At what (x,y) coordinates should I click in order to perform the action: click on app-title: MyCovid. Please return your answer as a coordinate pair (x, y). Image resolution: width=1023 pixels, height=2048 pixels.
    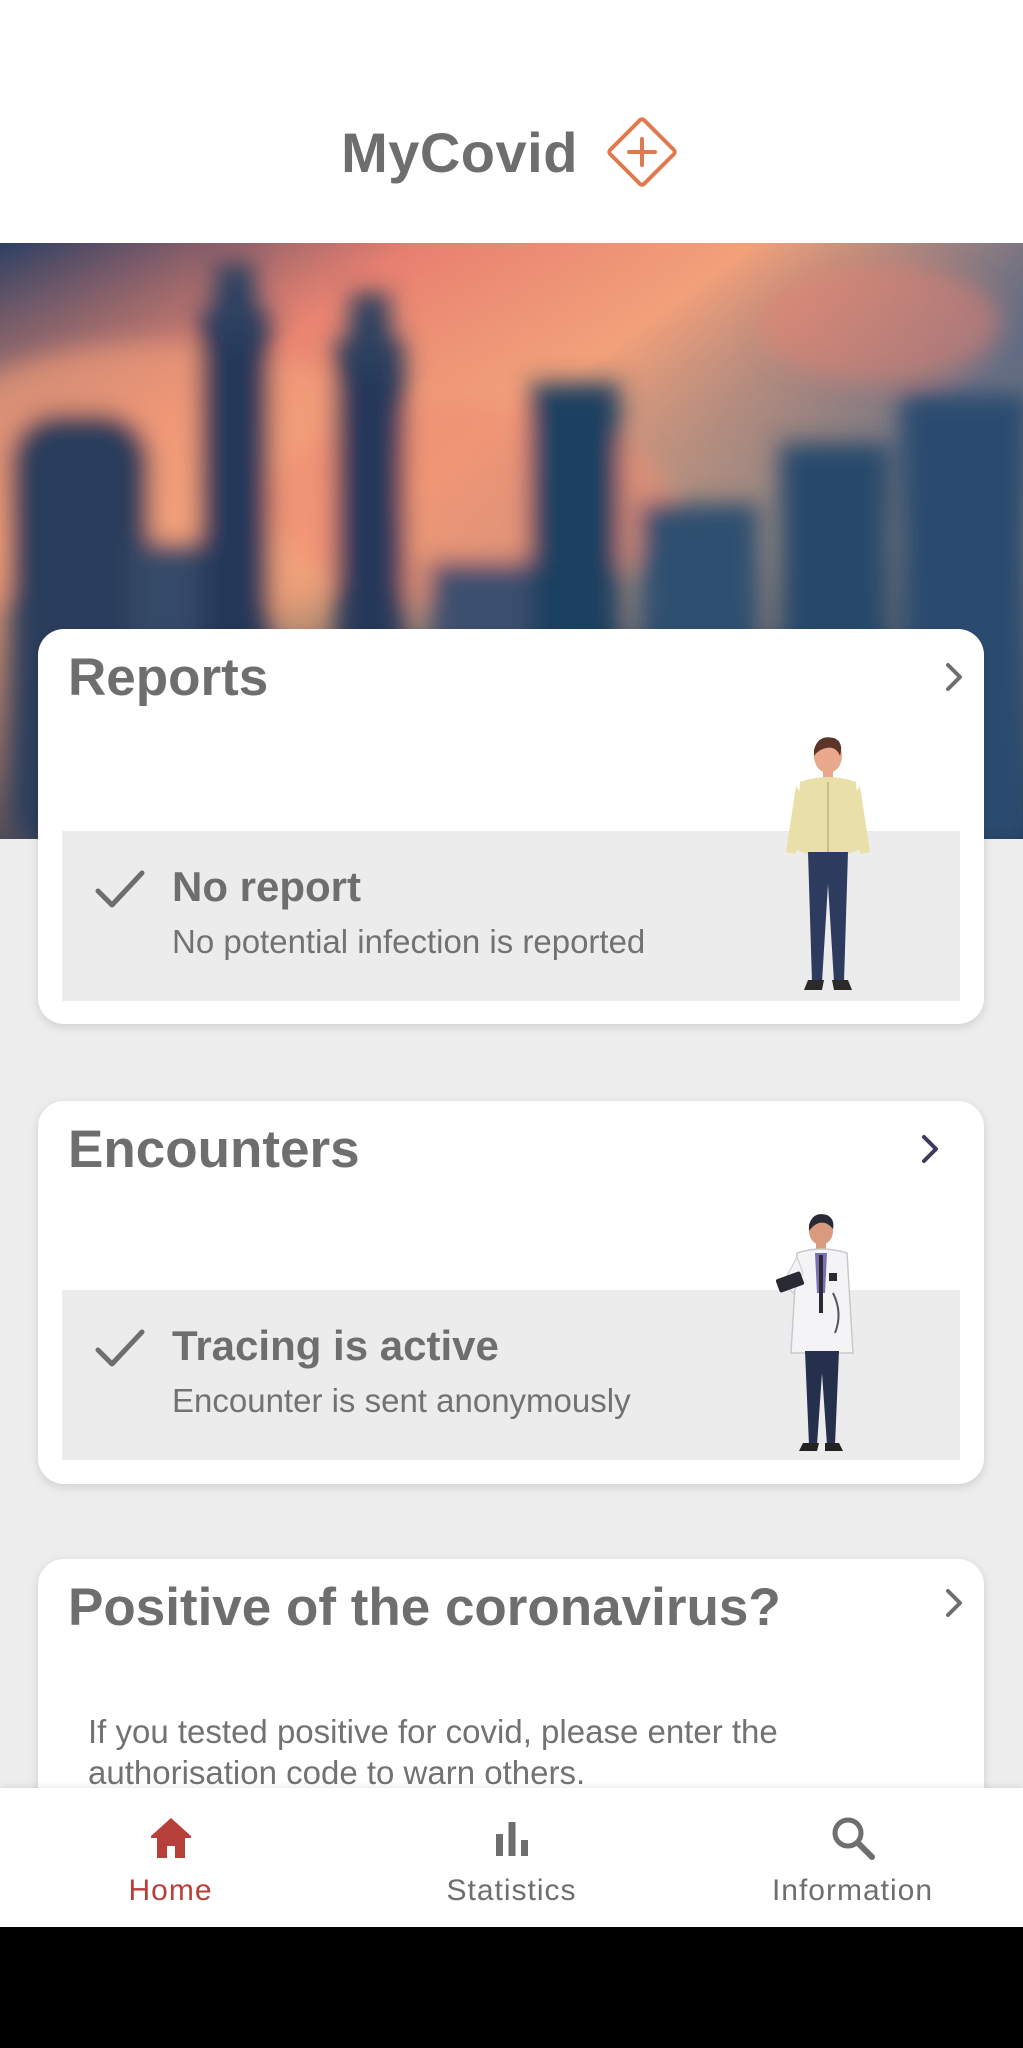
    Looking at the image, I should click on (459, 152).